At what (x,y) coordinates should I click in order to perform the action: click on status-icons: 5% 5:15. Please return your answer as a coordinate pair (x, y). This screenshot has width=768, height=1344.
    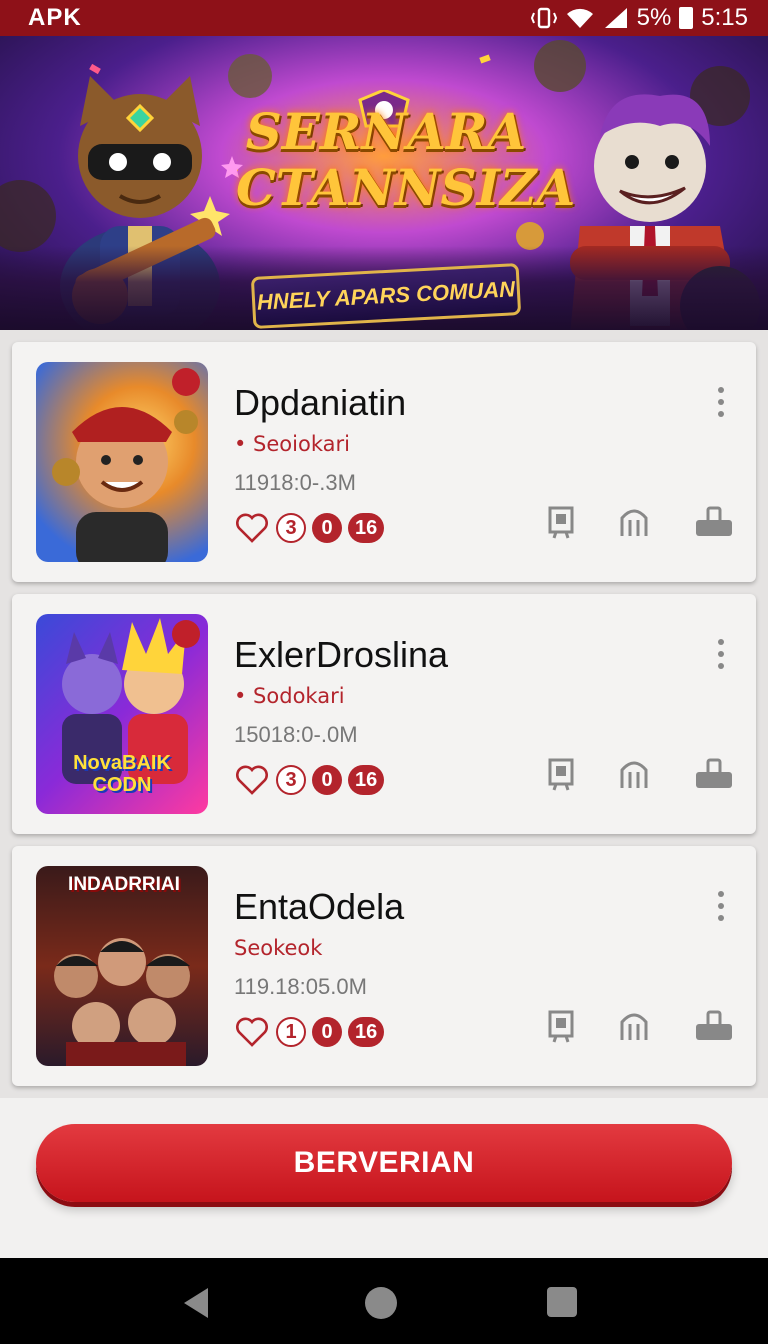
    Looking at the image, I should click on (639, 18).